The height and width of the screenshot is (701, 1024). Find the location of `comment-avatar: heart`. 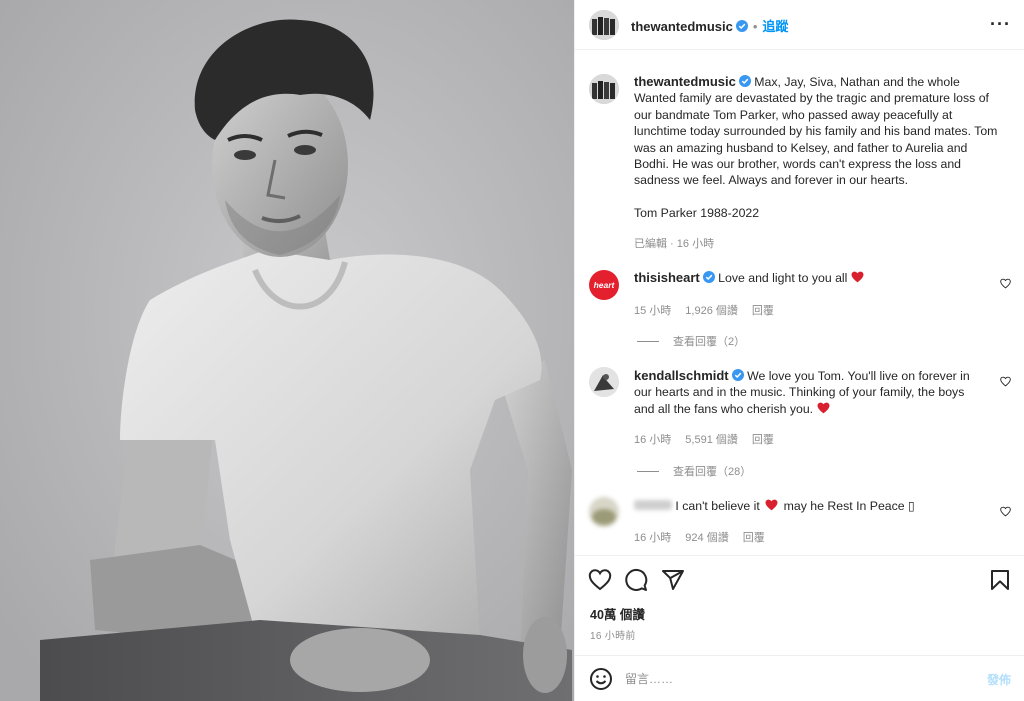

comment-avatar: heart is located at coordinates (604, 285).